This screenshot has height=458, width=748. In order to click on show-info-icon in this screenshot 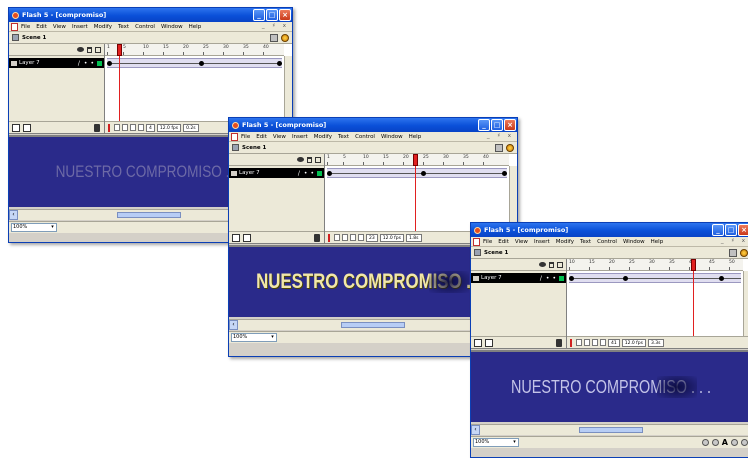, I will do `click(734, 442)`.